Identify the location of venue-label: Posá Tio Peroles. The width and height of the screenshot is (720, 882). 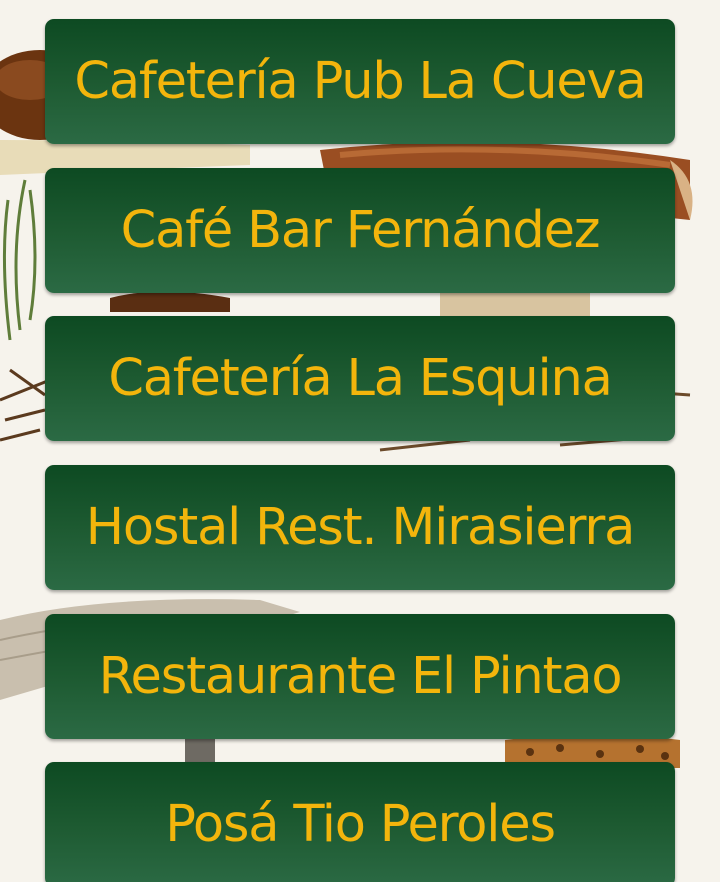
(360, 824).